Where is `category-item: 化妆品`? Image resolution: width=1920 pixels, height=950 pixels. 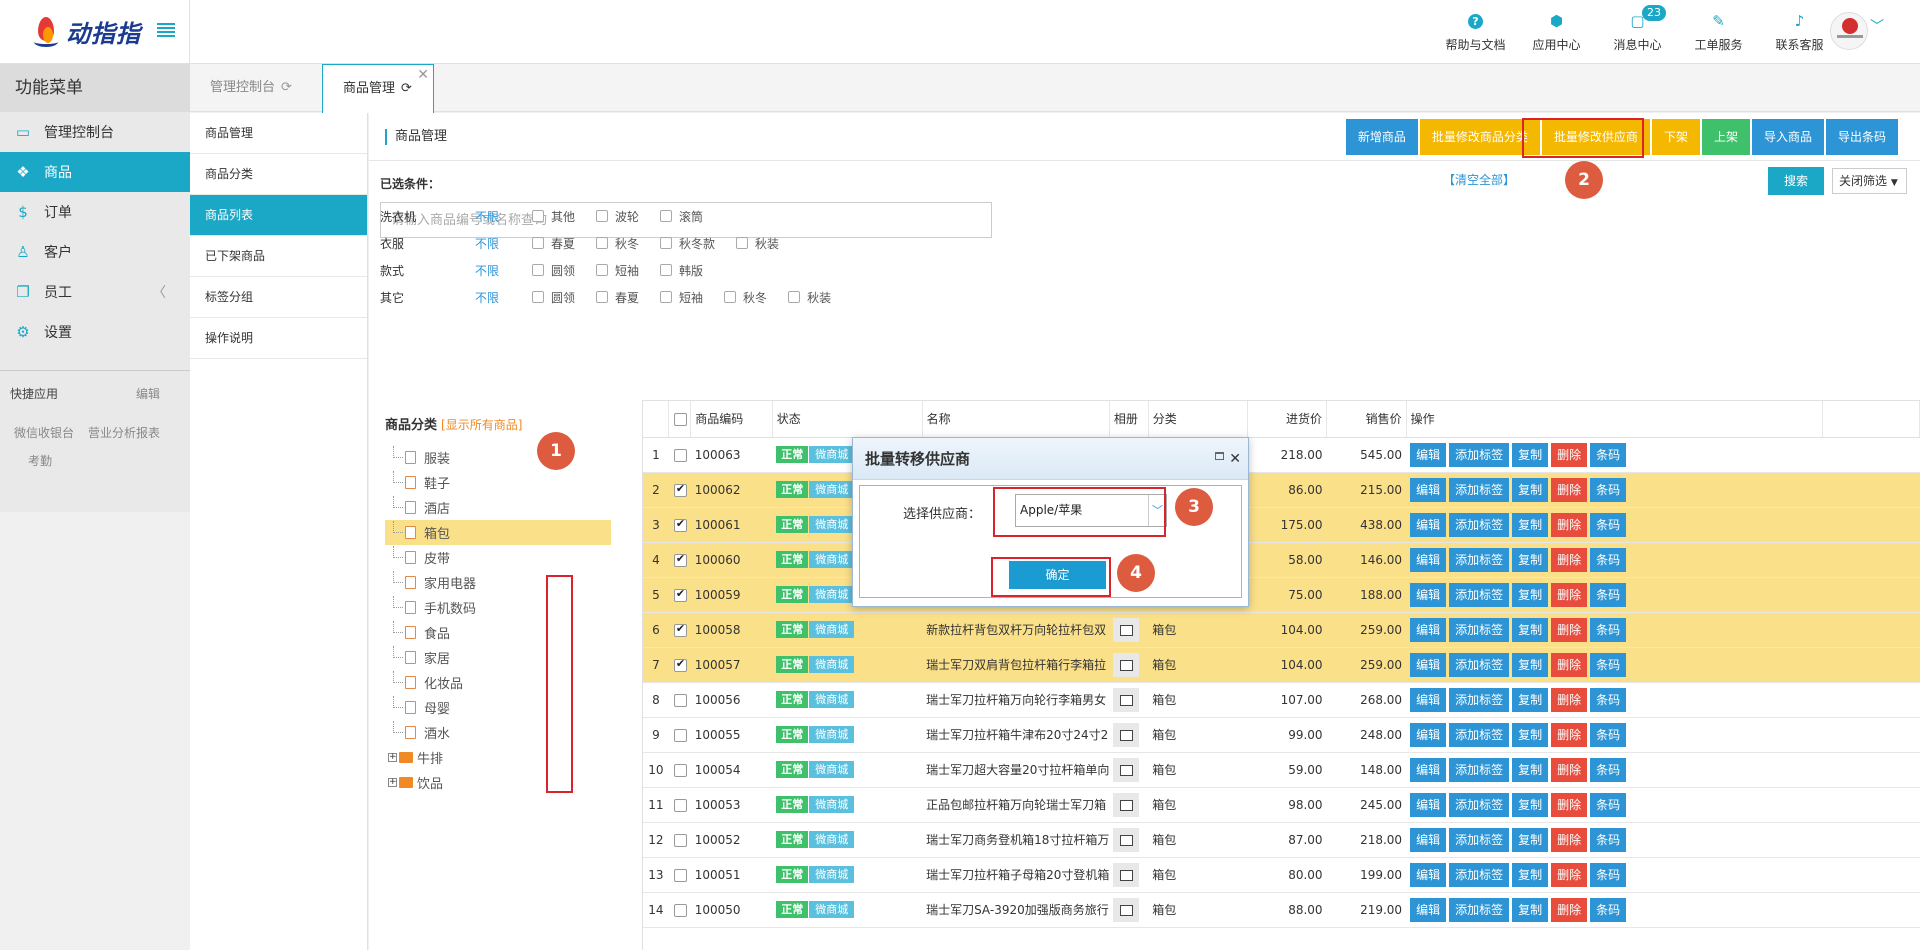 category-item: 化妆品 is located at coordinates (498, 682).